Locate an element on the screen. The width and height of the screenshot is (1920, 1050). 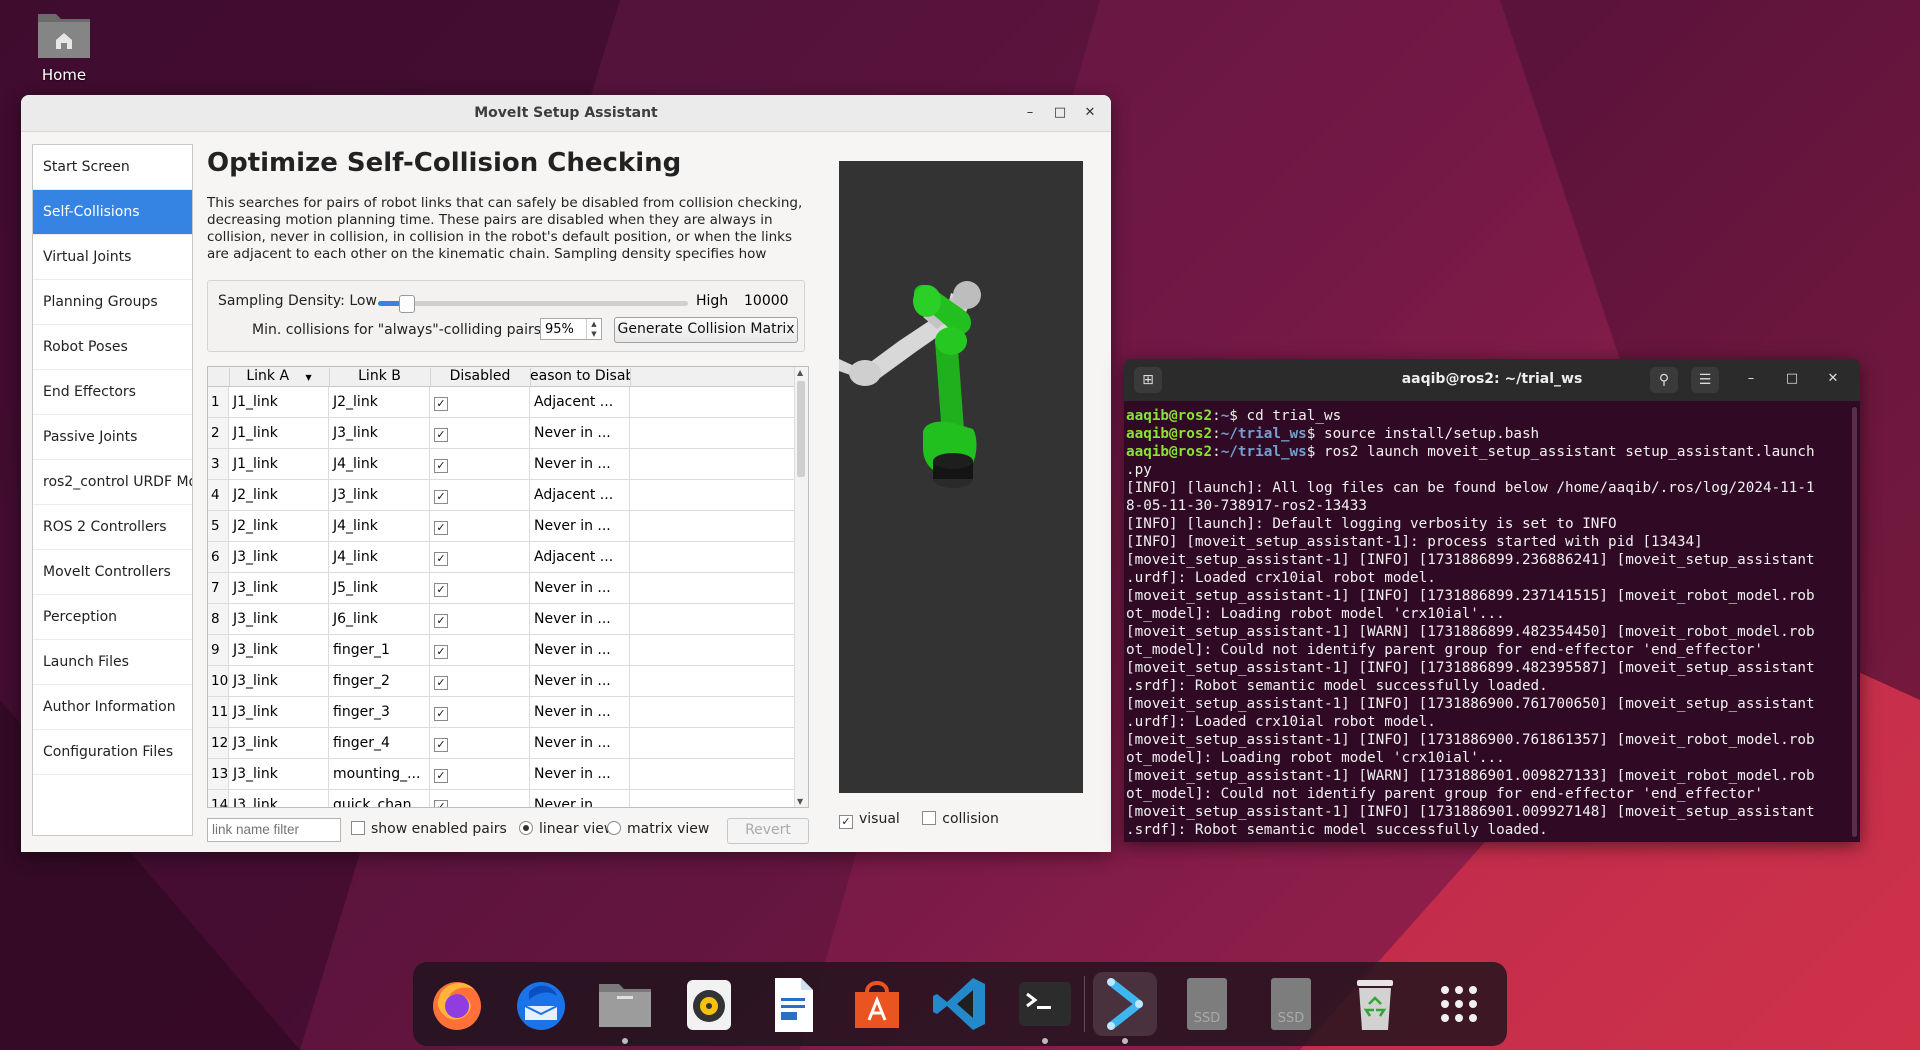
column-header-disabled: Disabled is located at coordinates (480, 377).